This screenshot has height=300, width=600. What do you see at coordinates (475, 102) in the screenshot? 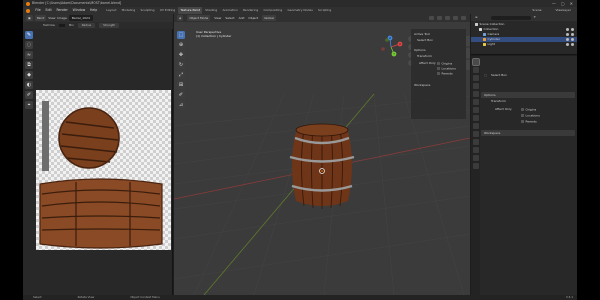
I see `world-tab-icon` at bounding box center [475, 102].